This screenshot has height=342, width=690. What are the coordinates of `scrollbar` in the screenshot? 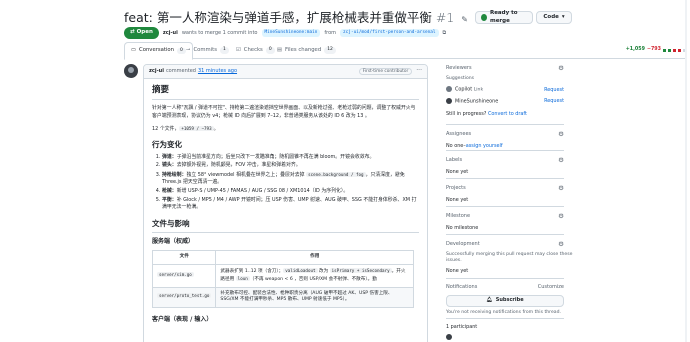 It's located at (686, 171).